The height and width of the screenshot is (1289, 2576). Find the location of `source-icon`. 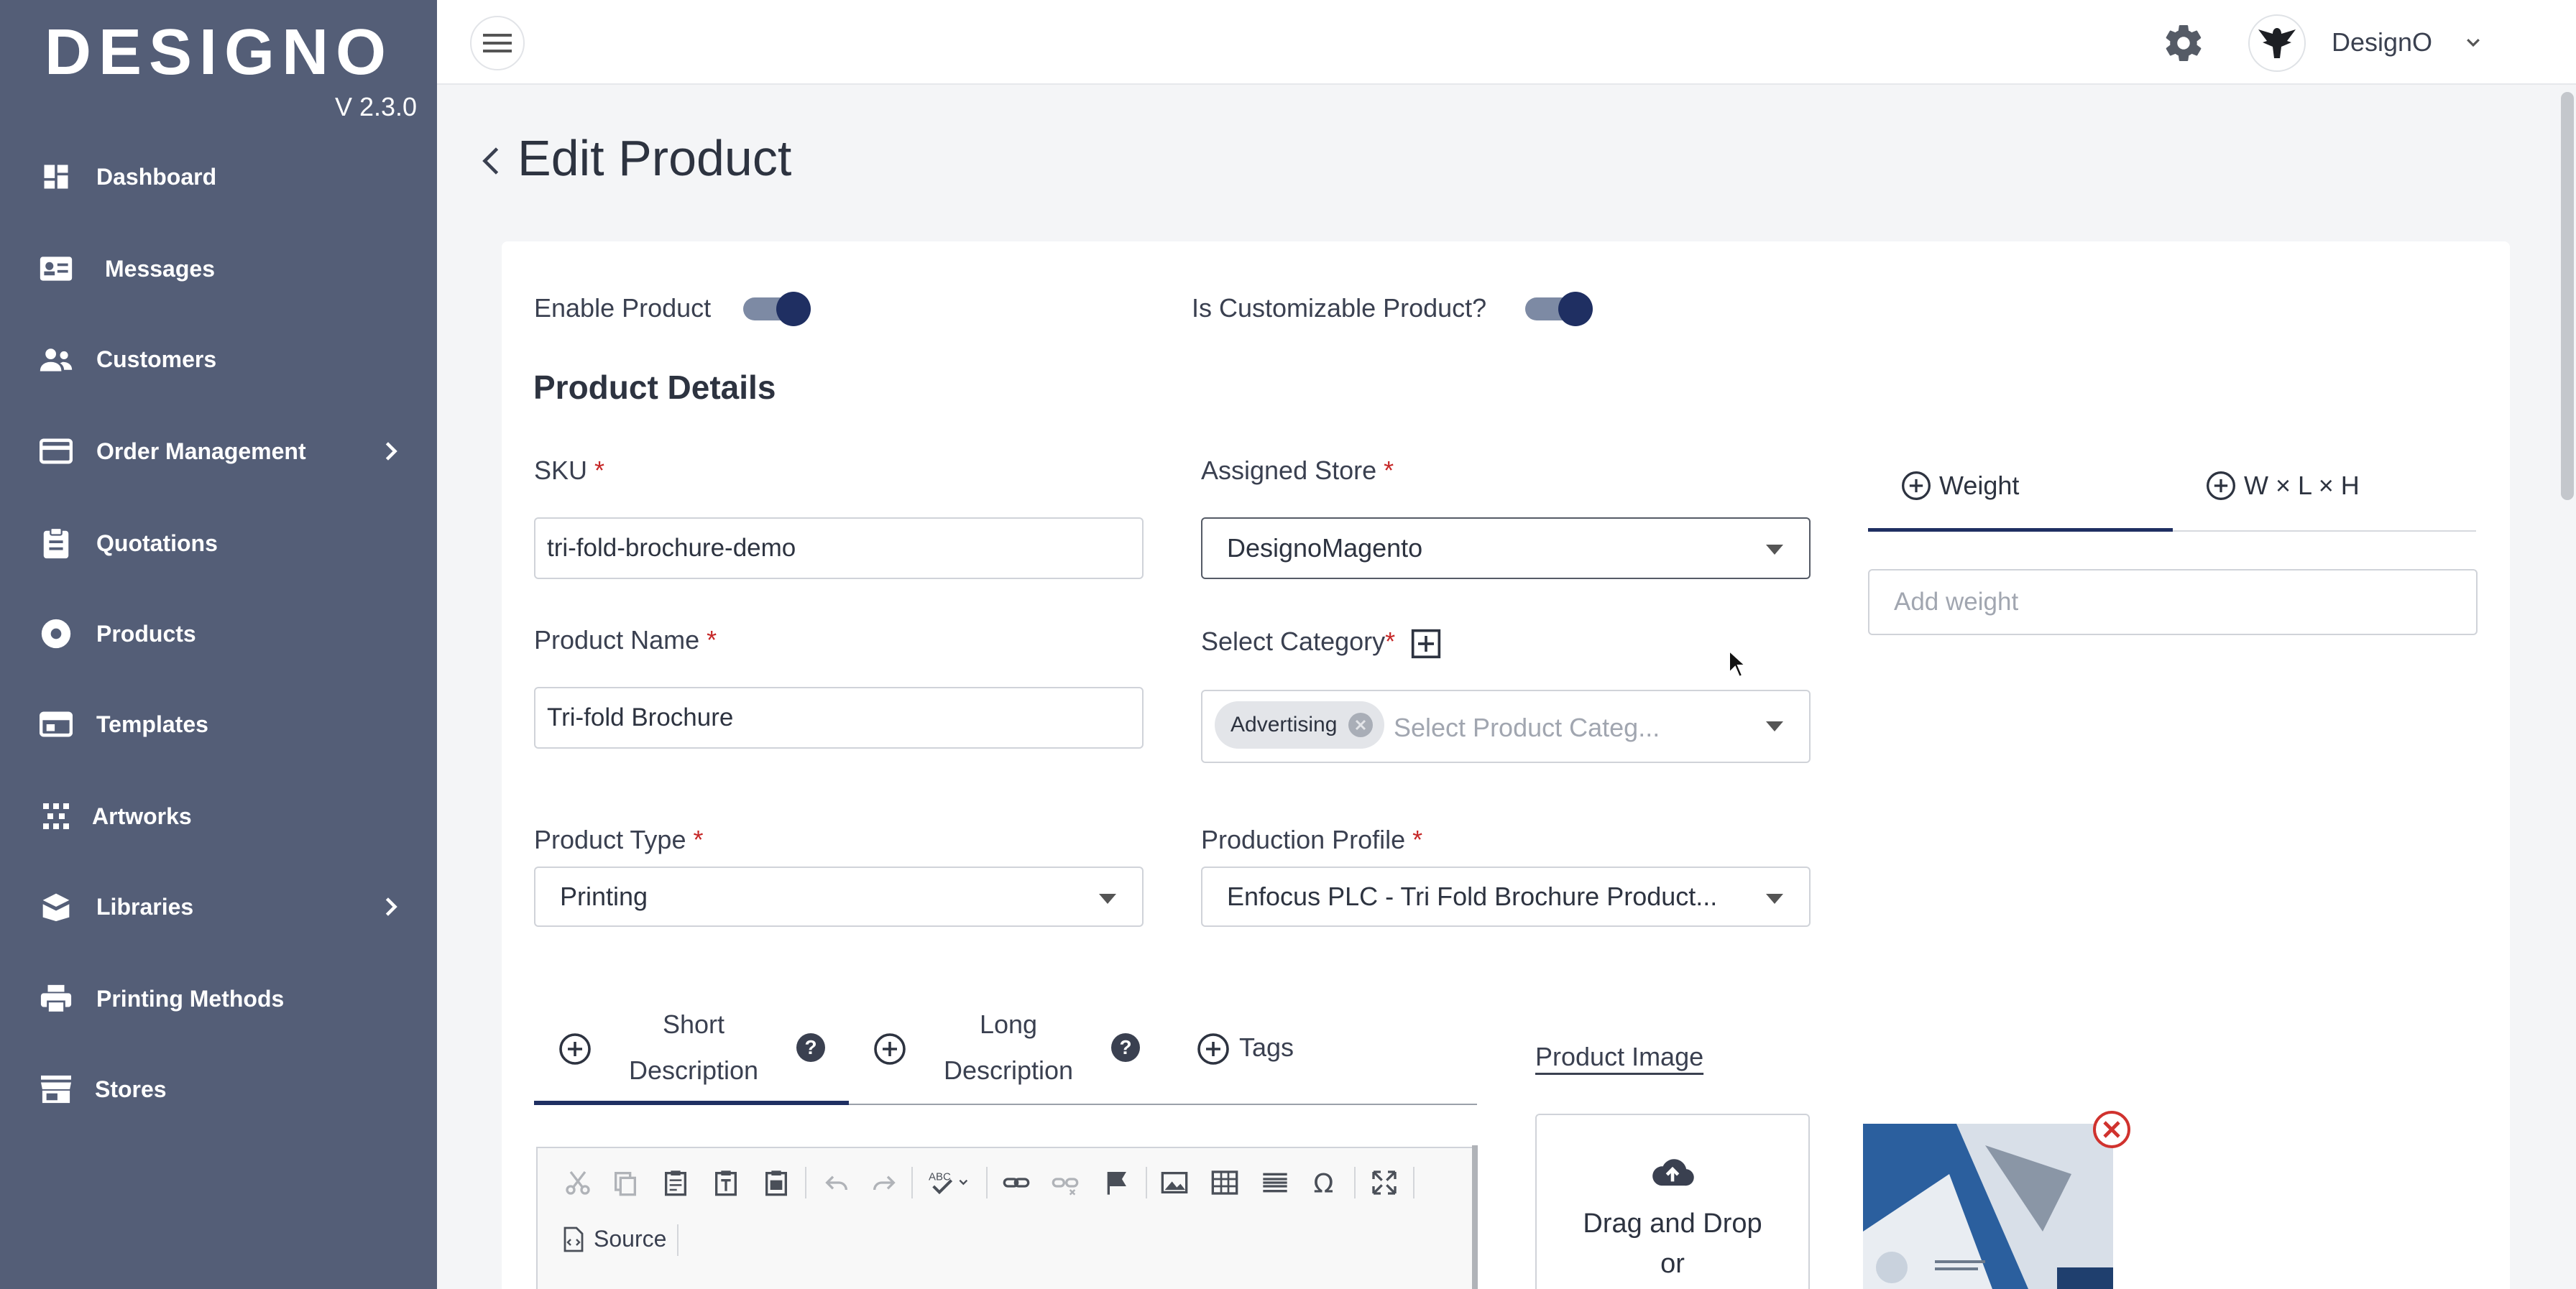

source-icon is located at coordinates (574, 1239).